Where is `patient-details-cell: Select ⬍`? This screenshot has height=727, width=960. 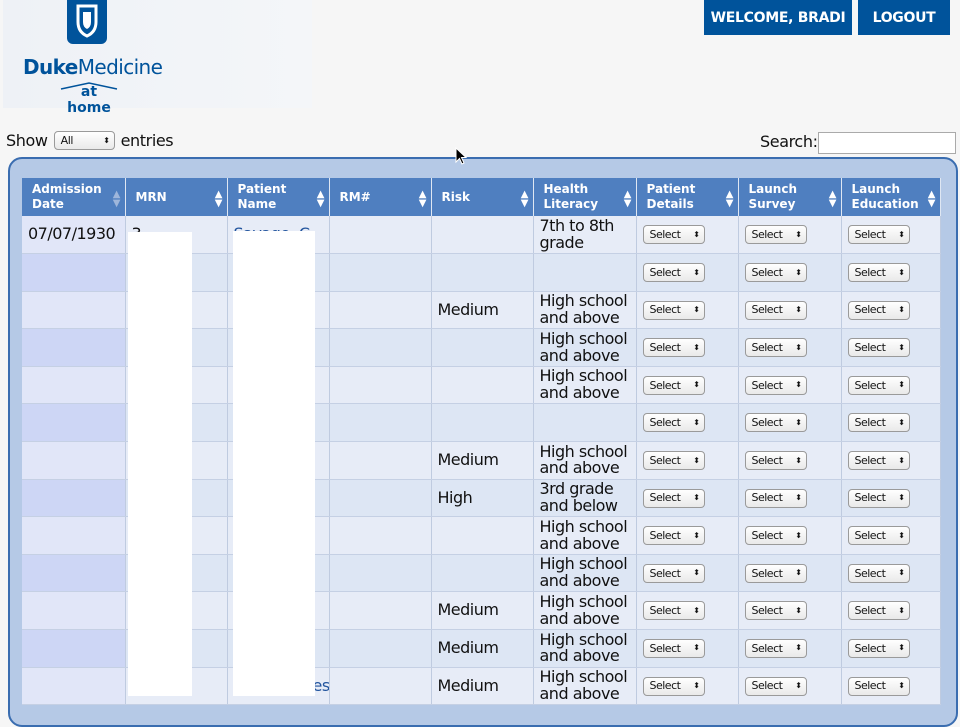 patient-details-cell: Select ⬍ is located at coordinates (687, 686).